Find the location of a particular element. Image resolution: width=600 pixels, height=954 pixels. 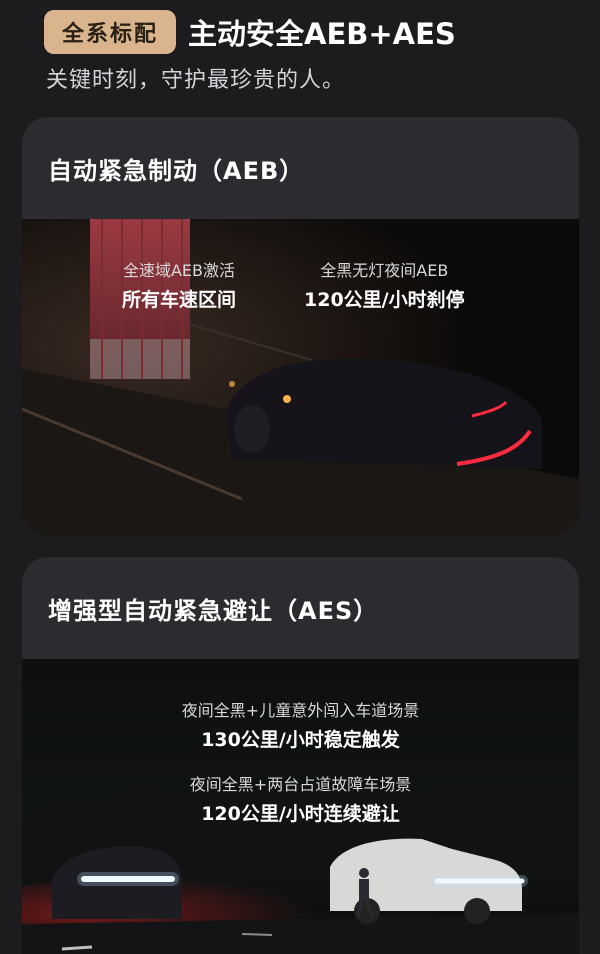

stat-label: 夜间全黑+两台占道故障车场景 is located at coordinates (300, 784).